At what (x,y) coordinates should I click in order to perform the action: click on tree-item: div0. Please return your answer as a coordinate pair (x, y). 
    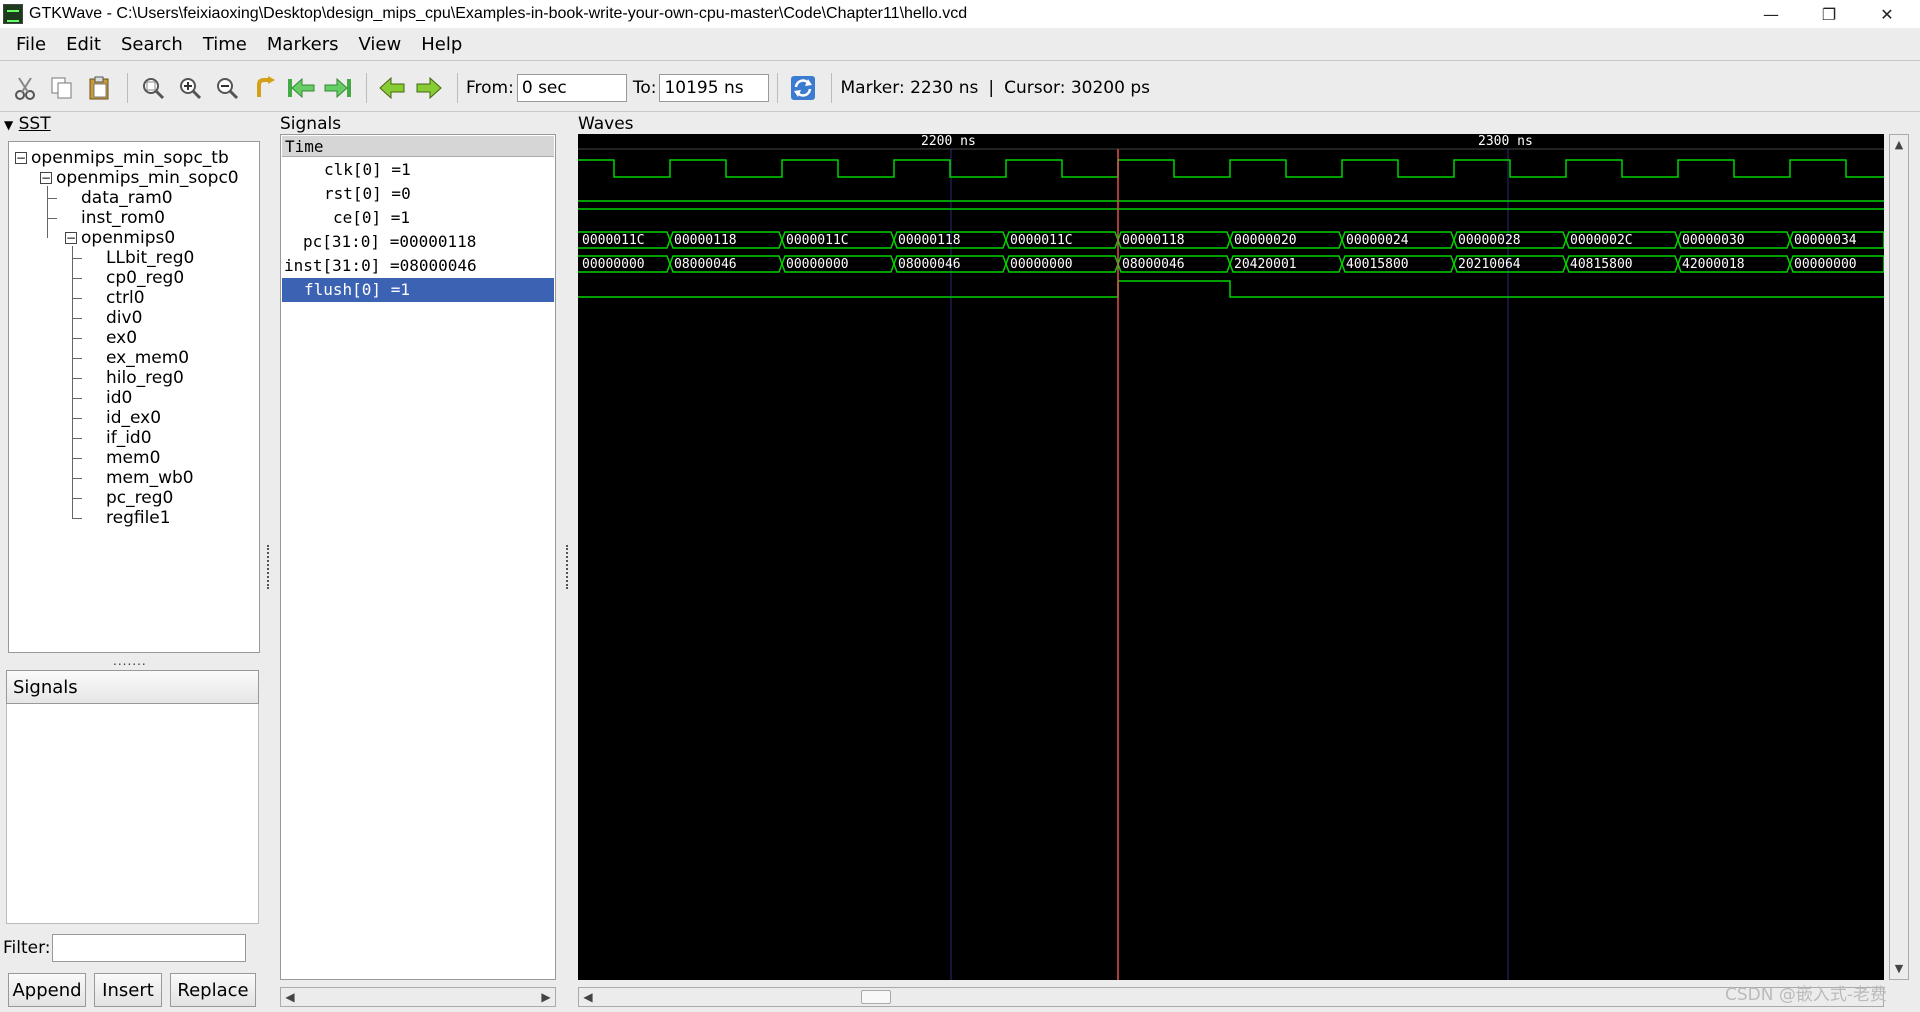
    Looking at the image, I should click on (124, 318).